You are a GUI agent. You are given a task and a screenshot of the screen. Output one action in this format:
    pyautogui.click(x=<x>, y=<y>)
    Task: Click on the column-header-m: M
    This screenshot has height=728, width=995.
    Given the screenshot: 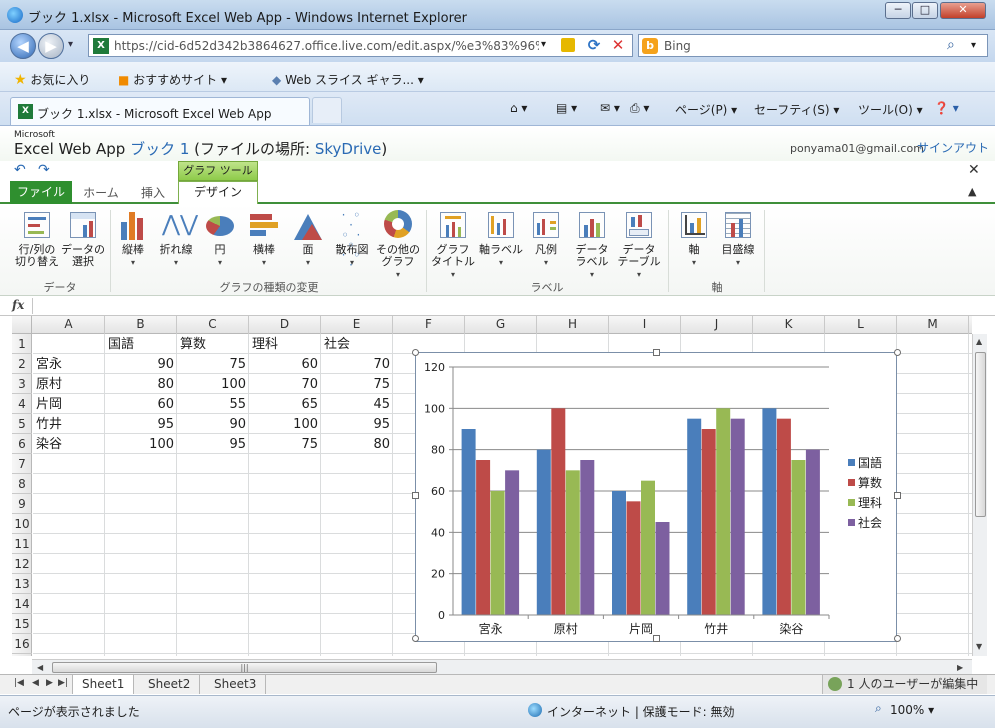 What is the action you would take?
    pyautogui.click(x=933, y=325)
    